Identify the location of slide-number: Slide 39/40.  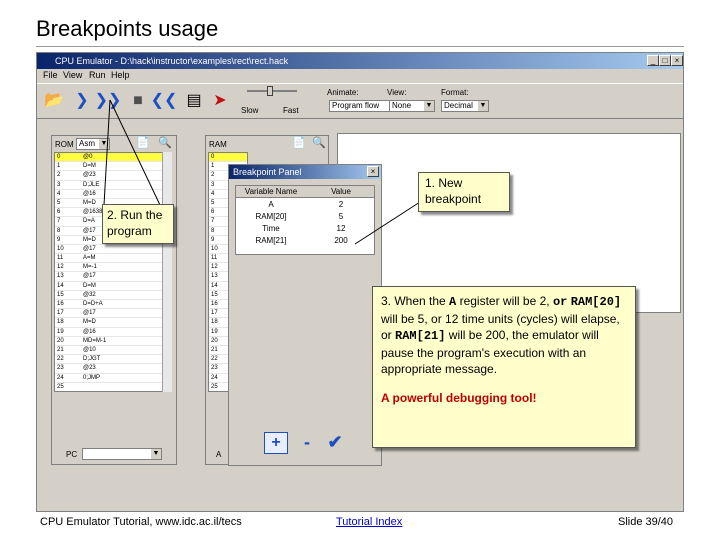
(646, 522).